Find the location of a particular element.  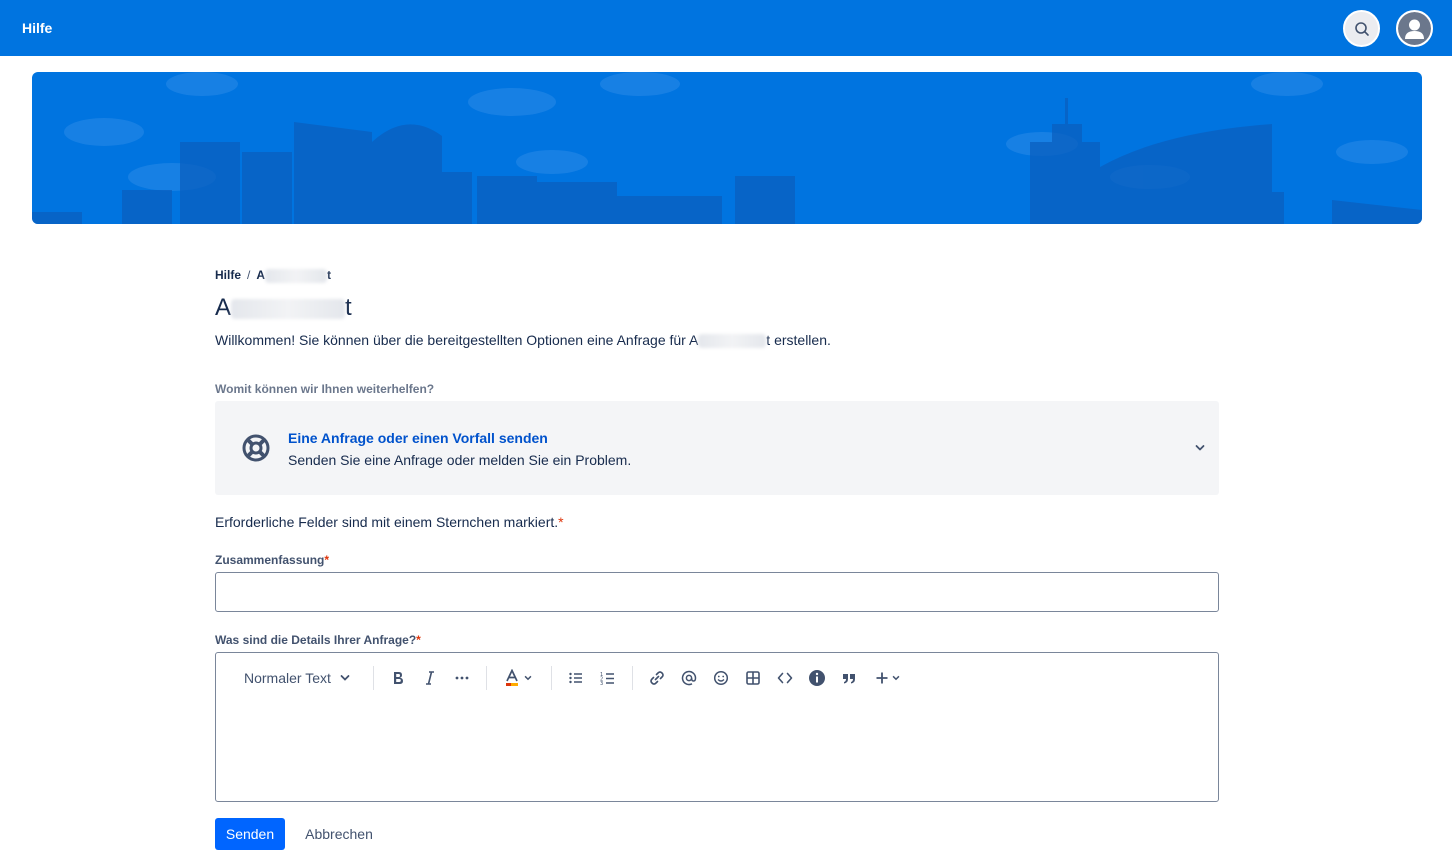

bold-button is located at coordinates (398, 678).